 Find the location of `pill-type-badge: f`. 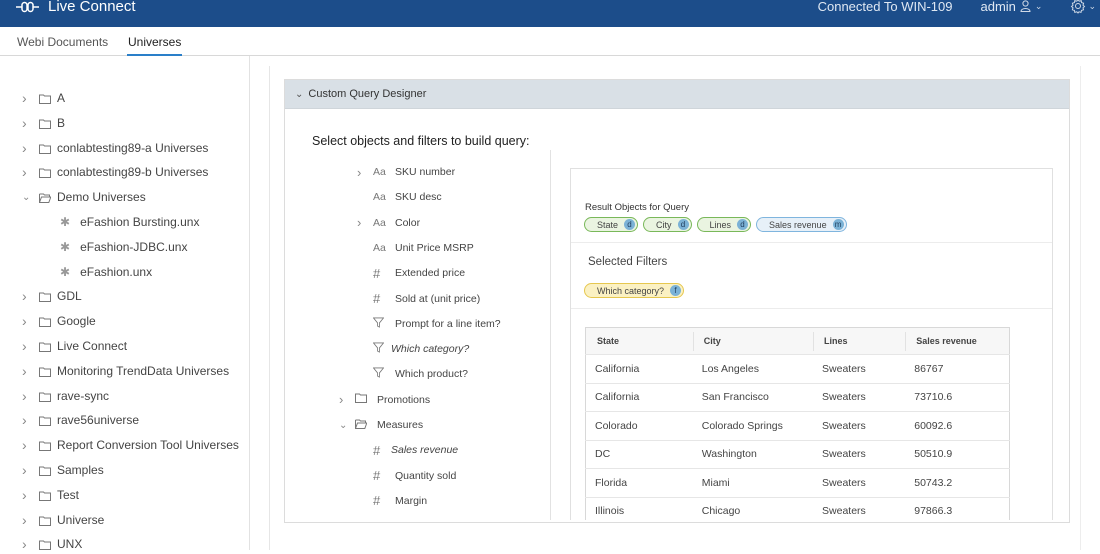

pill-type-badge: f is located at coordinates (676, 290).